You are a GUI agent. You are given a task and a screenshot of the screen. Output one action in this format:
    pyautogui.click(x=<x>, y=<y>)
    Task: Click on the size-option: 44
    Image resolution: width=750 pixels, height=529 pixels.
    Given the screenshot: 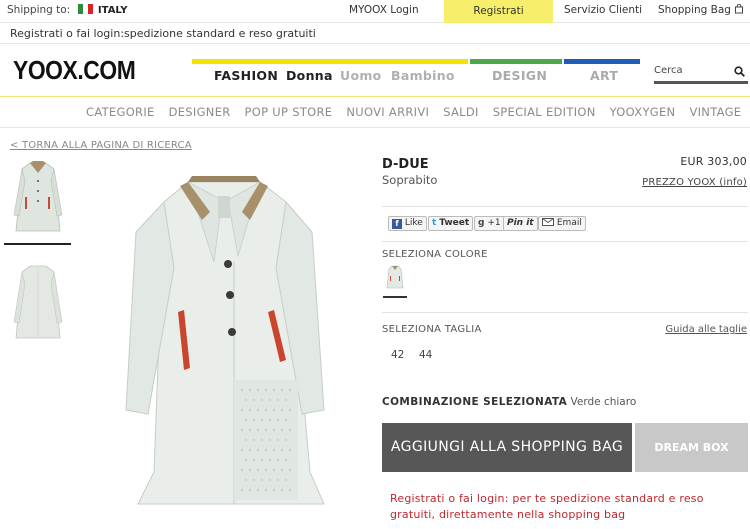 What is the action you would take?
    pyautogui.click(x=425, y=355)
    